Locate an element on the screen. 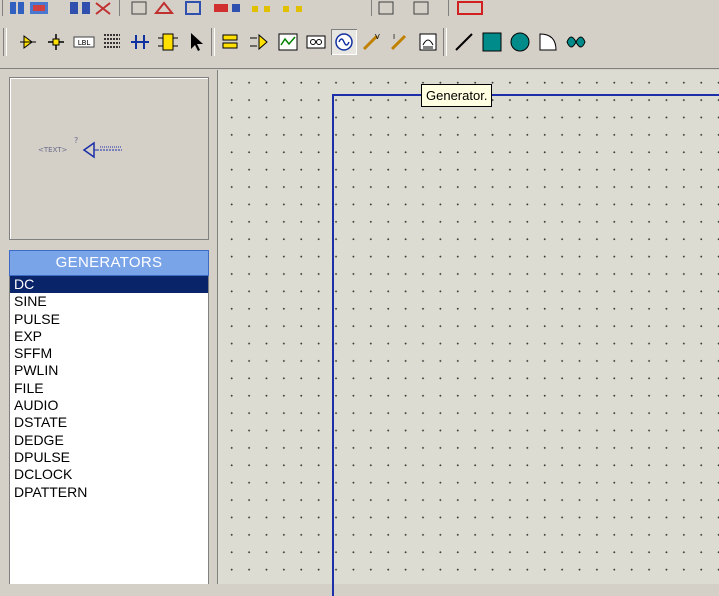 Image resolution: width=719 pixels, height=596 pixels. list-item: DEDGE is located at coordinates (109, 440).